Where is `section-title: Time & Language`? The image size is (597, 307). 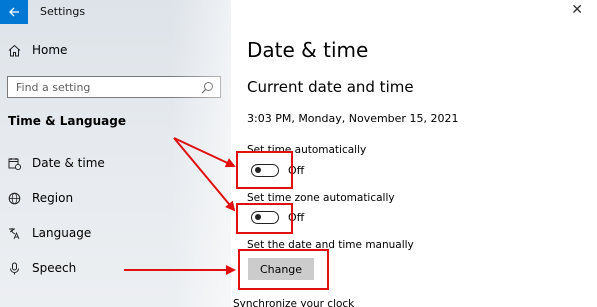
section-title: Time & Language is located at coordinates (67, 121).